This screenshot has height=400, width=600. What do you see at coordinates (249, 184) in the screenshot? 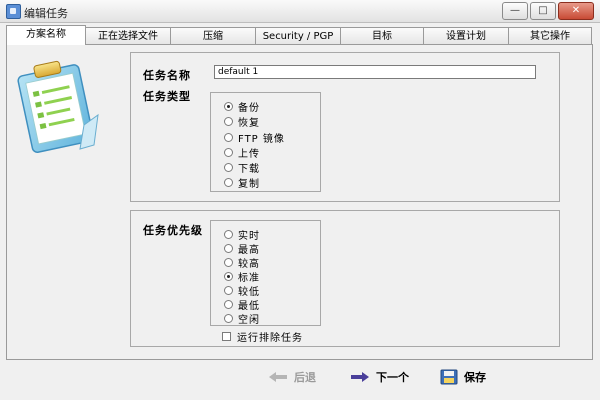
I see `radio-label: 复制` at bounding box center [249, 184].